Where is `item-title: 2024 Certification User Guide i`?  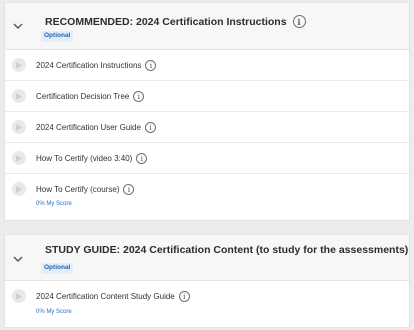
item-title: 2024 Certification User Guide i is located at coordinates (96, 127).